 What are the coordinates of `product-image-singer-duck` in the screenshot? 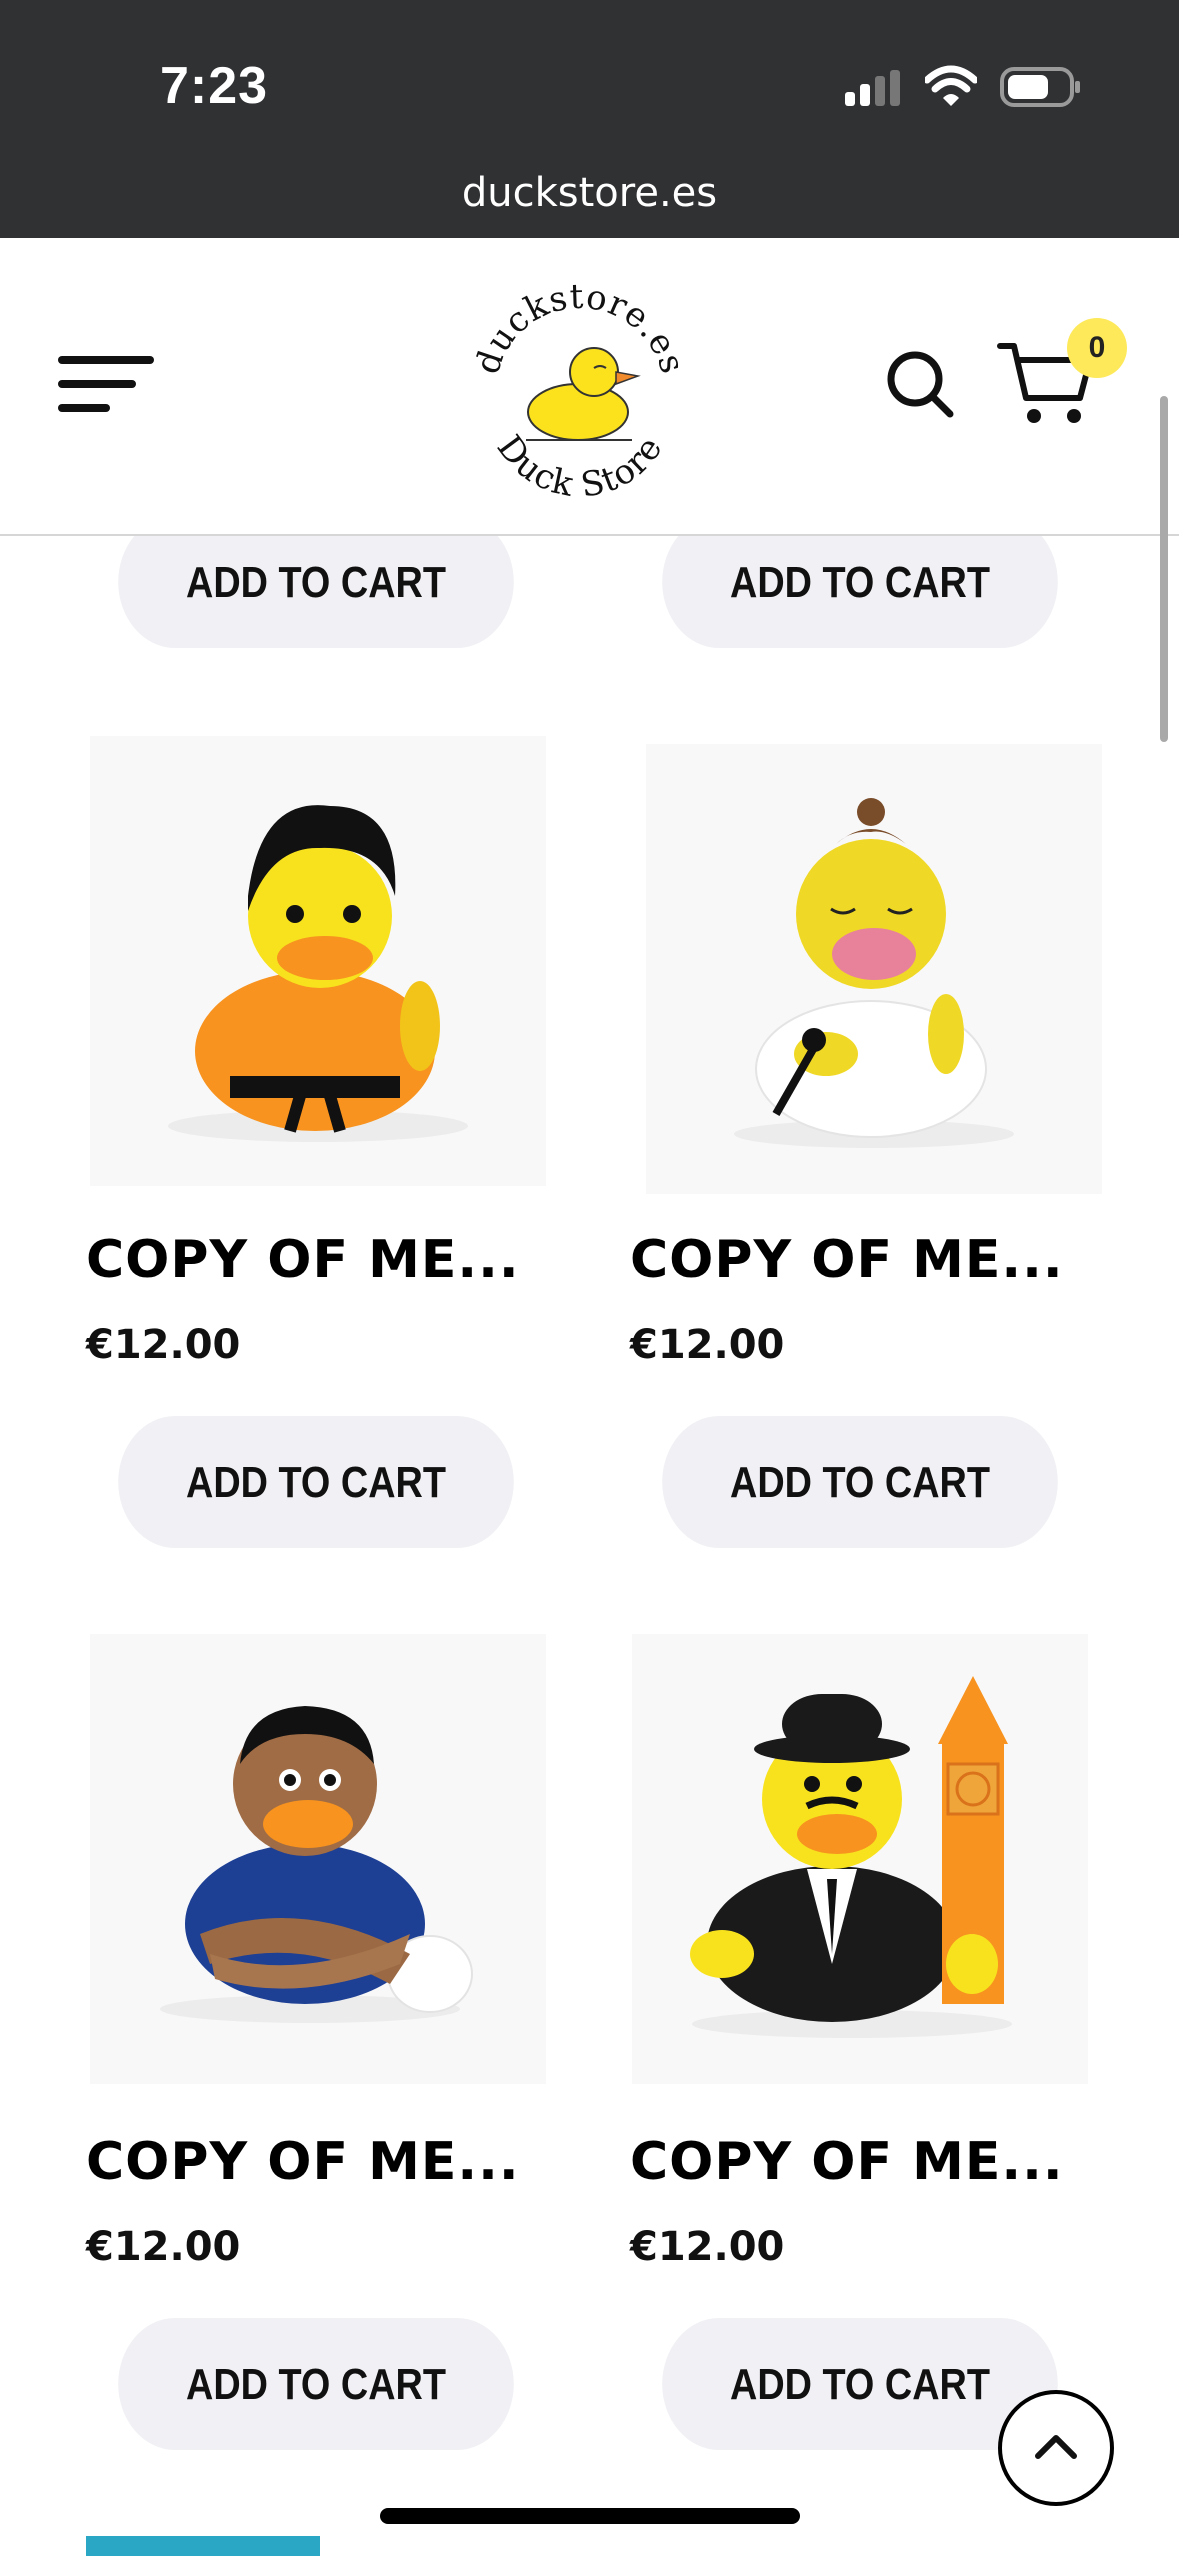 It's located at (874, 969).